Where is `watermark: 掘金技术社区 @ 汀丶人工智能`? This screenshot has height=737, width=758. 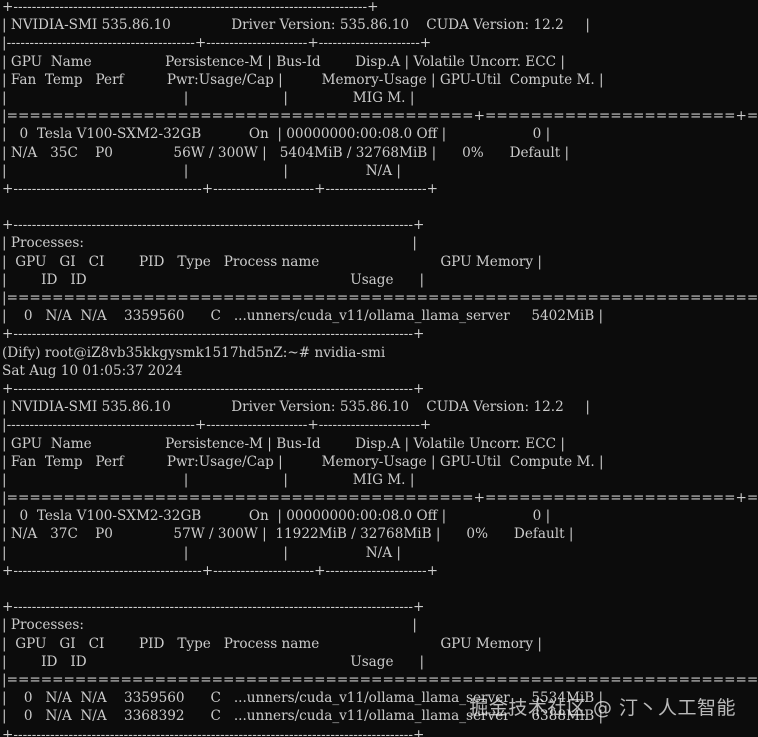 watermark: 掘金技术社区 @ 汀丶人工智能 is located at coordinates (602, 707).